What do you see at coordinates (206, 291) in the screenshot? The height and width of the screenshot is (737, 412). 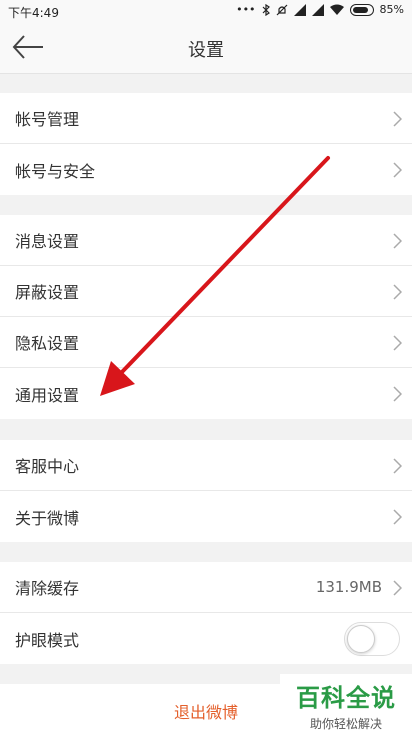 I see `settings-item-block: 屏蔽设置` at bounding box center [206, 291].